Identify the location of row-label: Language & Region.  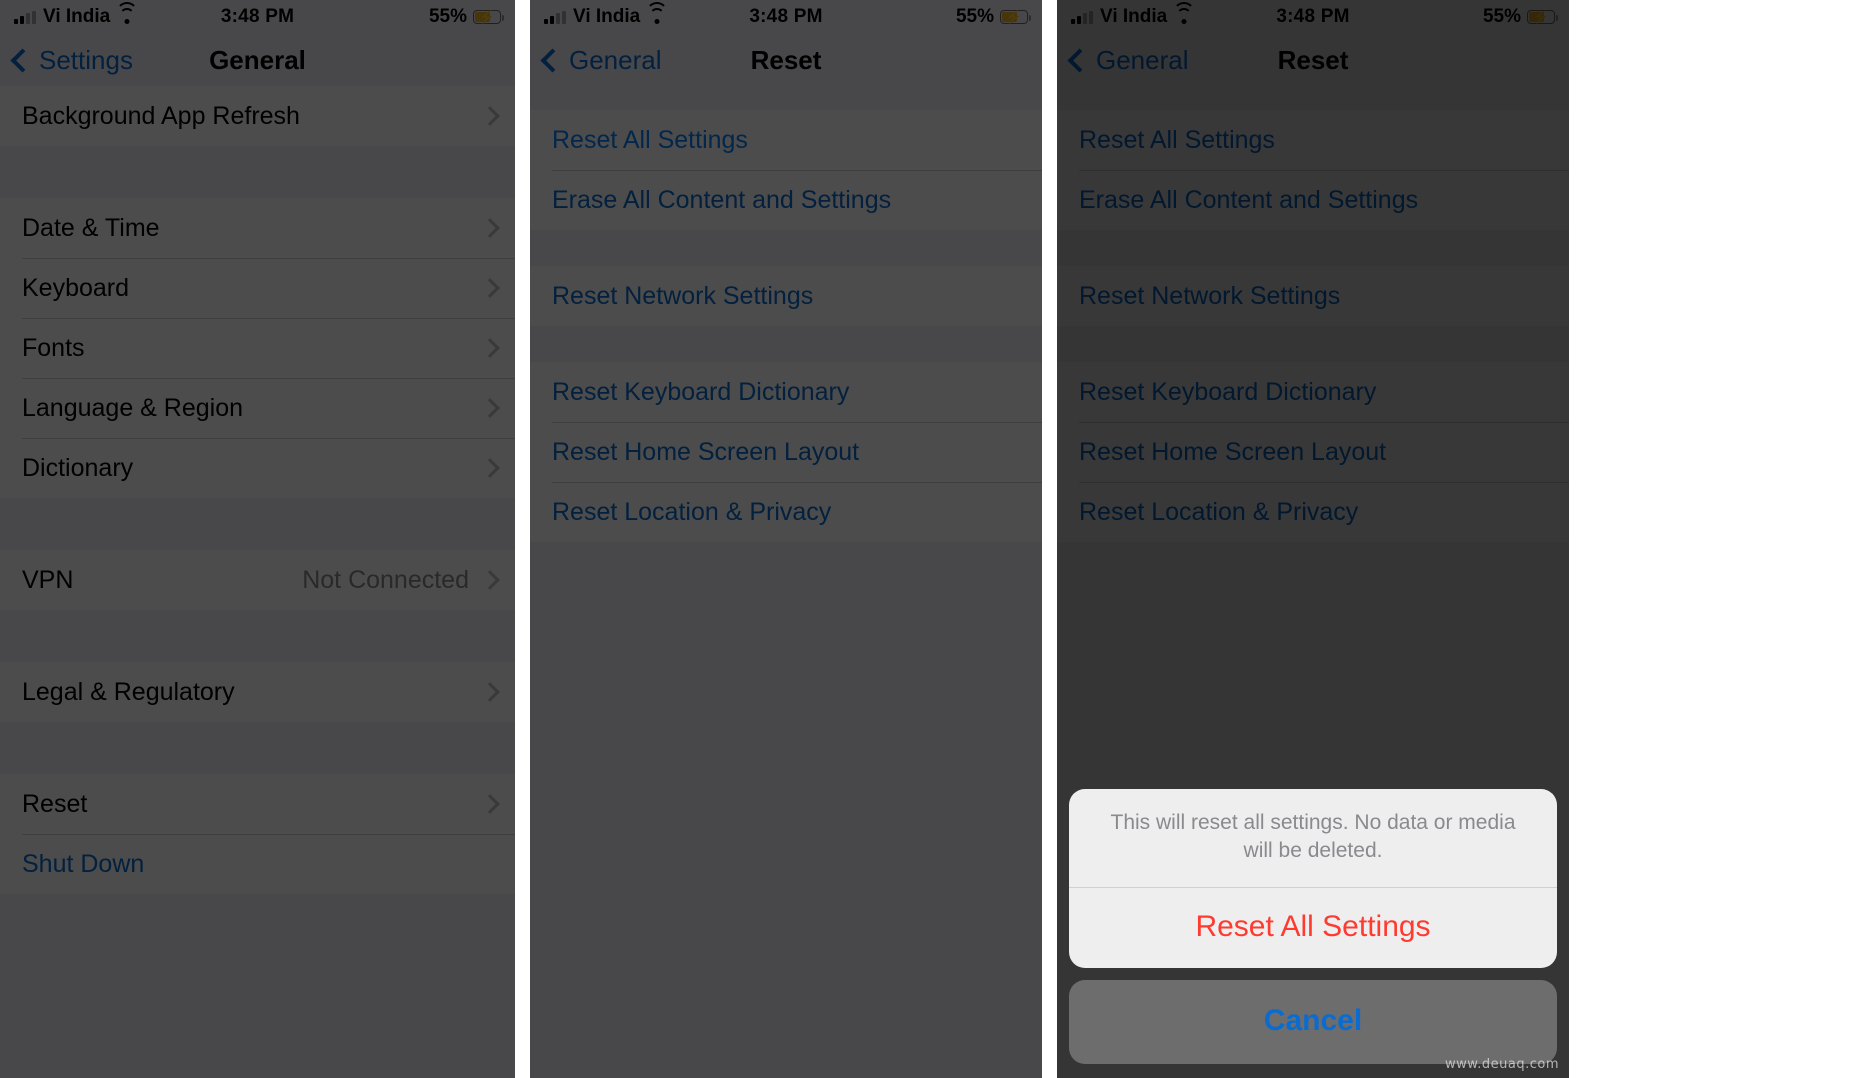
(133, 407).